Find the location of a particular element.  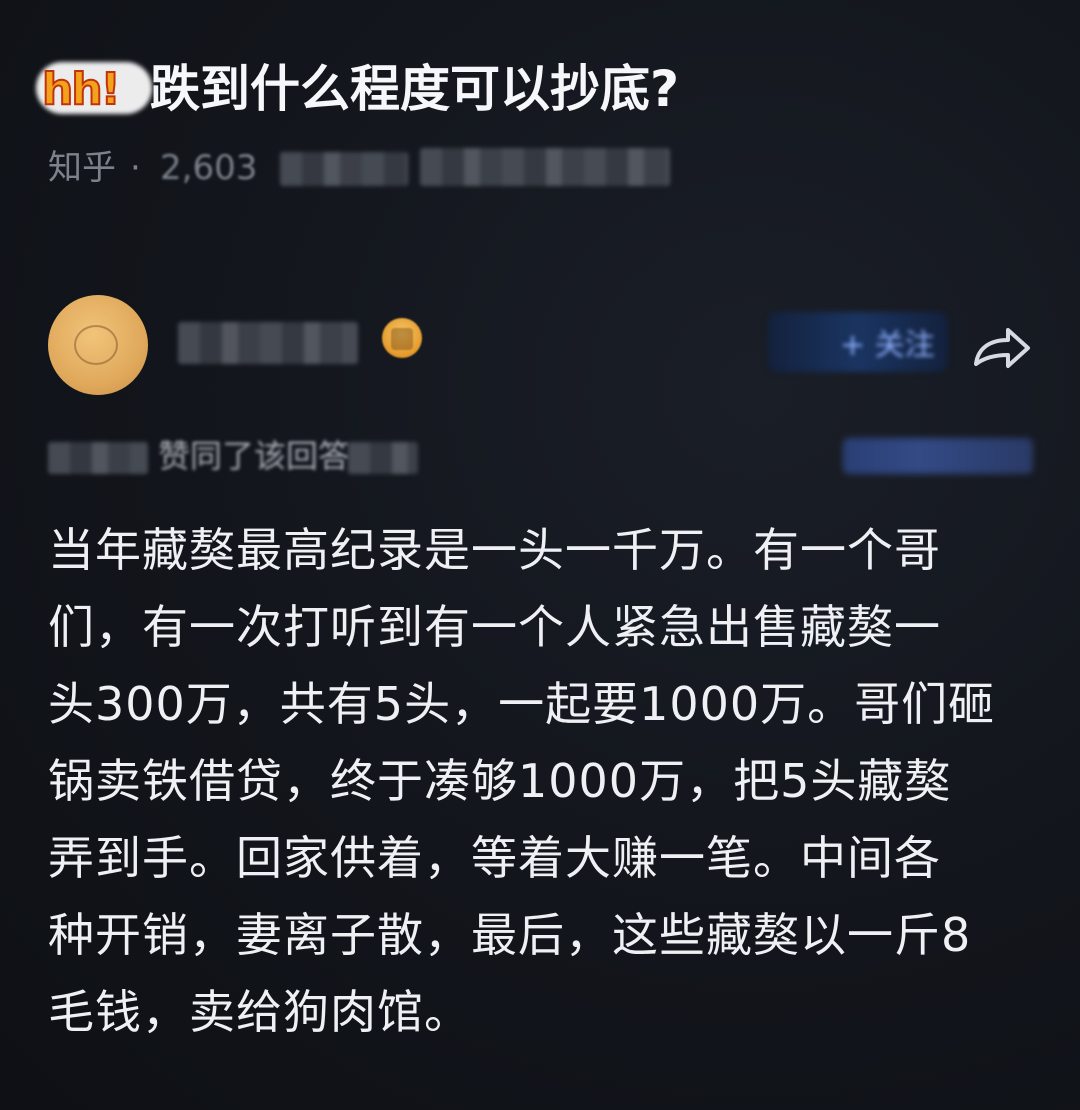

question-title: 跌到什么程度可以抄底? is located at coordinates (414, 89).